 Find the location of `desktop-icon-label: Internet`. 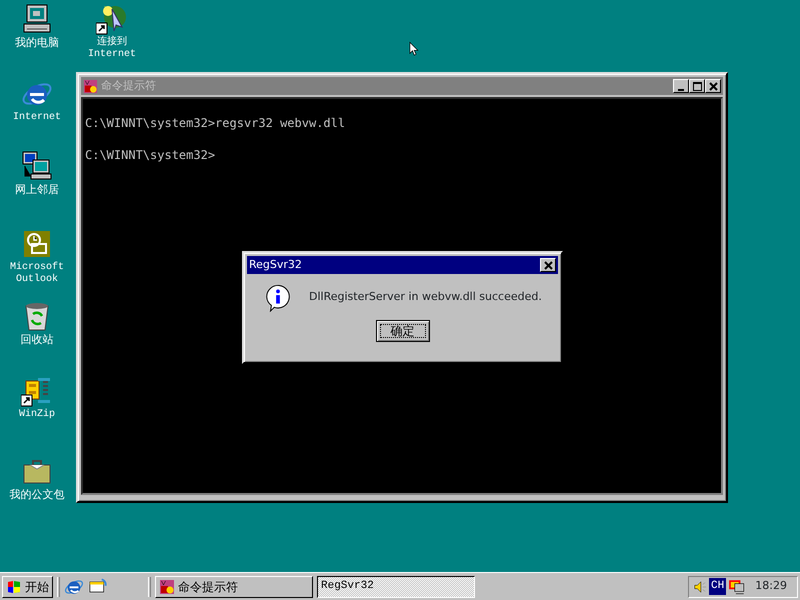

desktop-icon-label: Internet is located at coordinates (36, 118).